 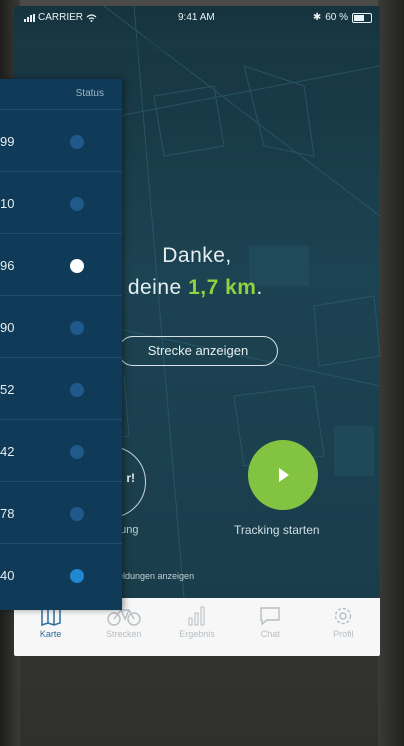 I want to click on clock: 9:41 AM, so click(x=196, y=17).